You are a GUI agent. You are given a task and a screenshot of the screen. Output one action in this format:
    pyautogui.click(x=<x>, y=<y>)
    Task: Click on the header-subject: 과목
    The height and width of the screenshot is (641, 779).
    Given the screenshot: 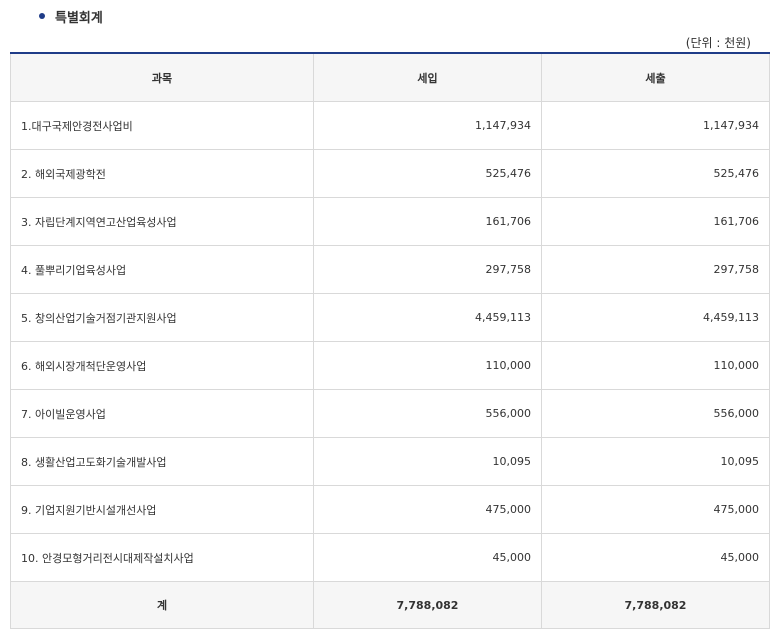 What is the action you would take?
    pyautogui.click(x=162, y=77)
    